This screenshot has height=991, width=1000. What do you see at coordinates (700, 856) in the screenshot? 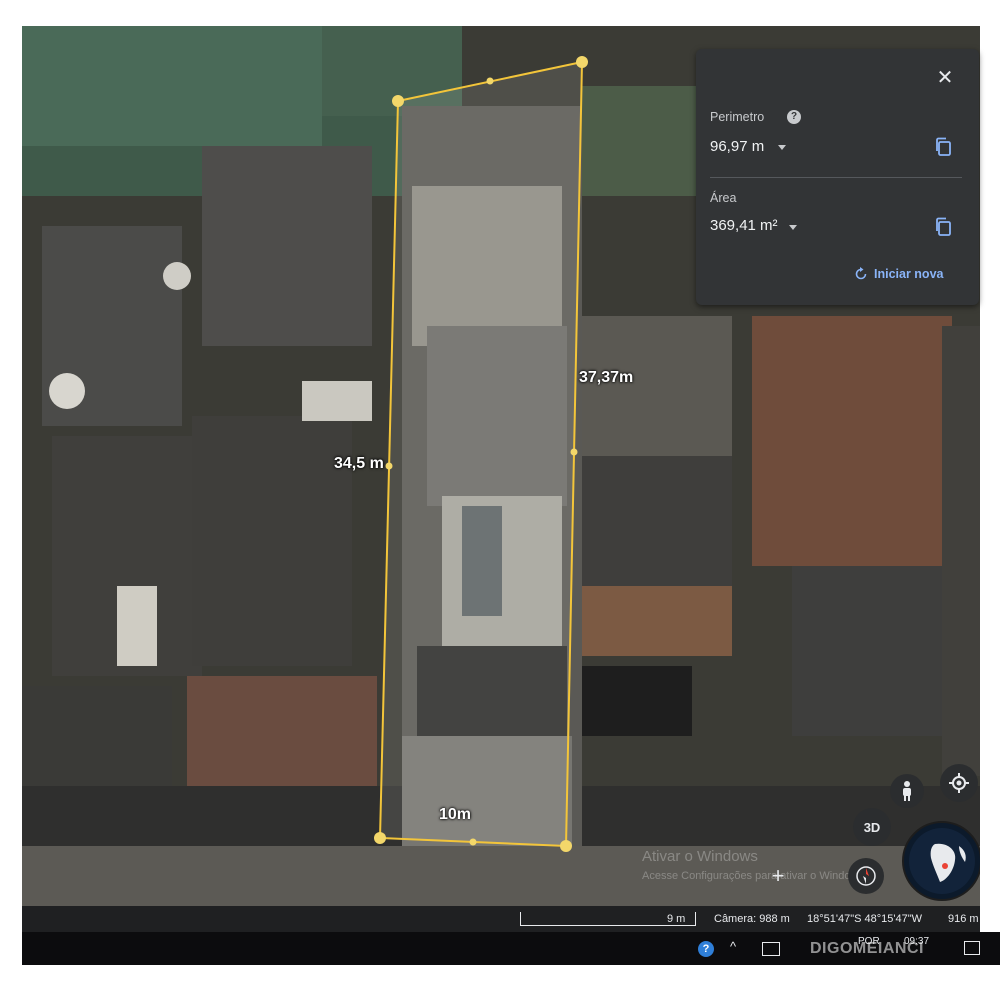
I see `activation-watermark-title: Ativar o Windows` at bounding box center [700, 856].